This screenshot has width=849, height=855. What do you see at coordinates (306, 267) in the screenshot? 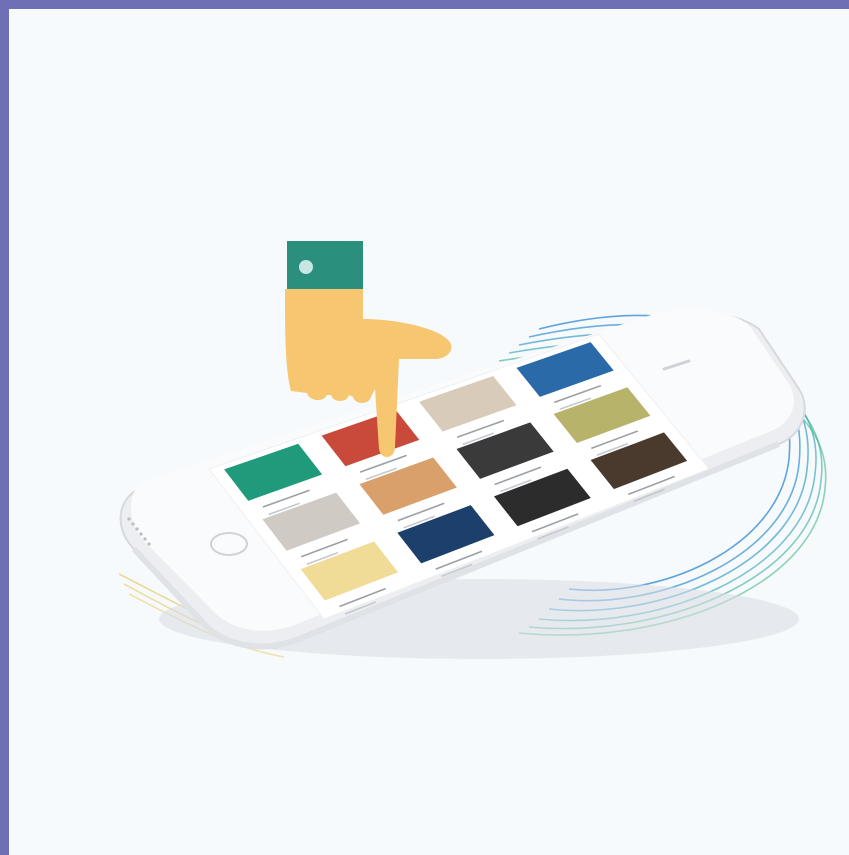
I see `cuff-button` at bounding box center [306, 267].